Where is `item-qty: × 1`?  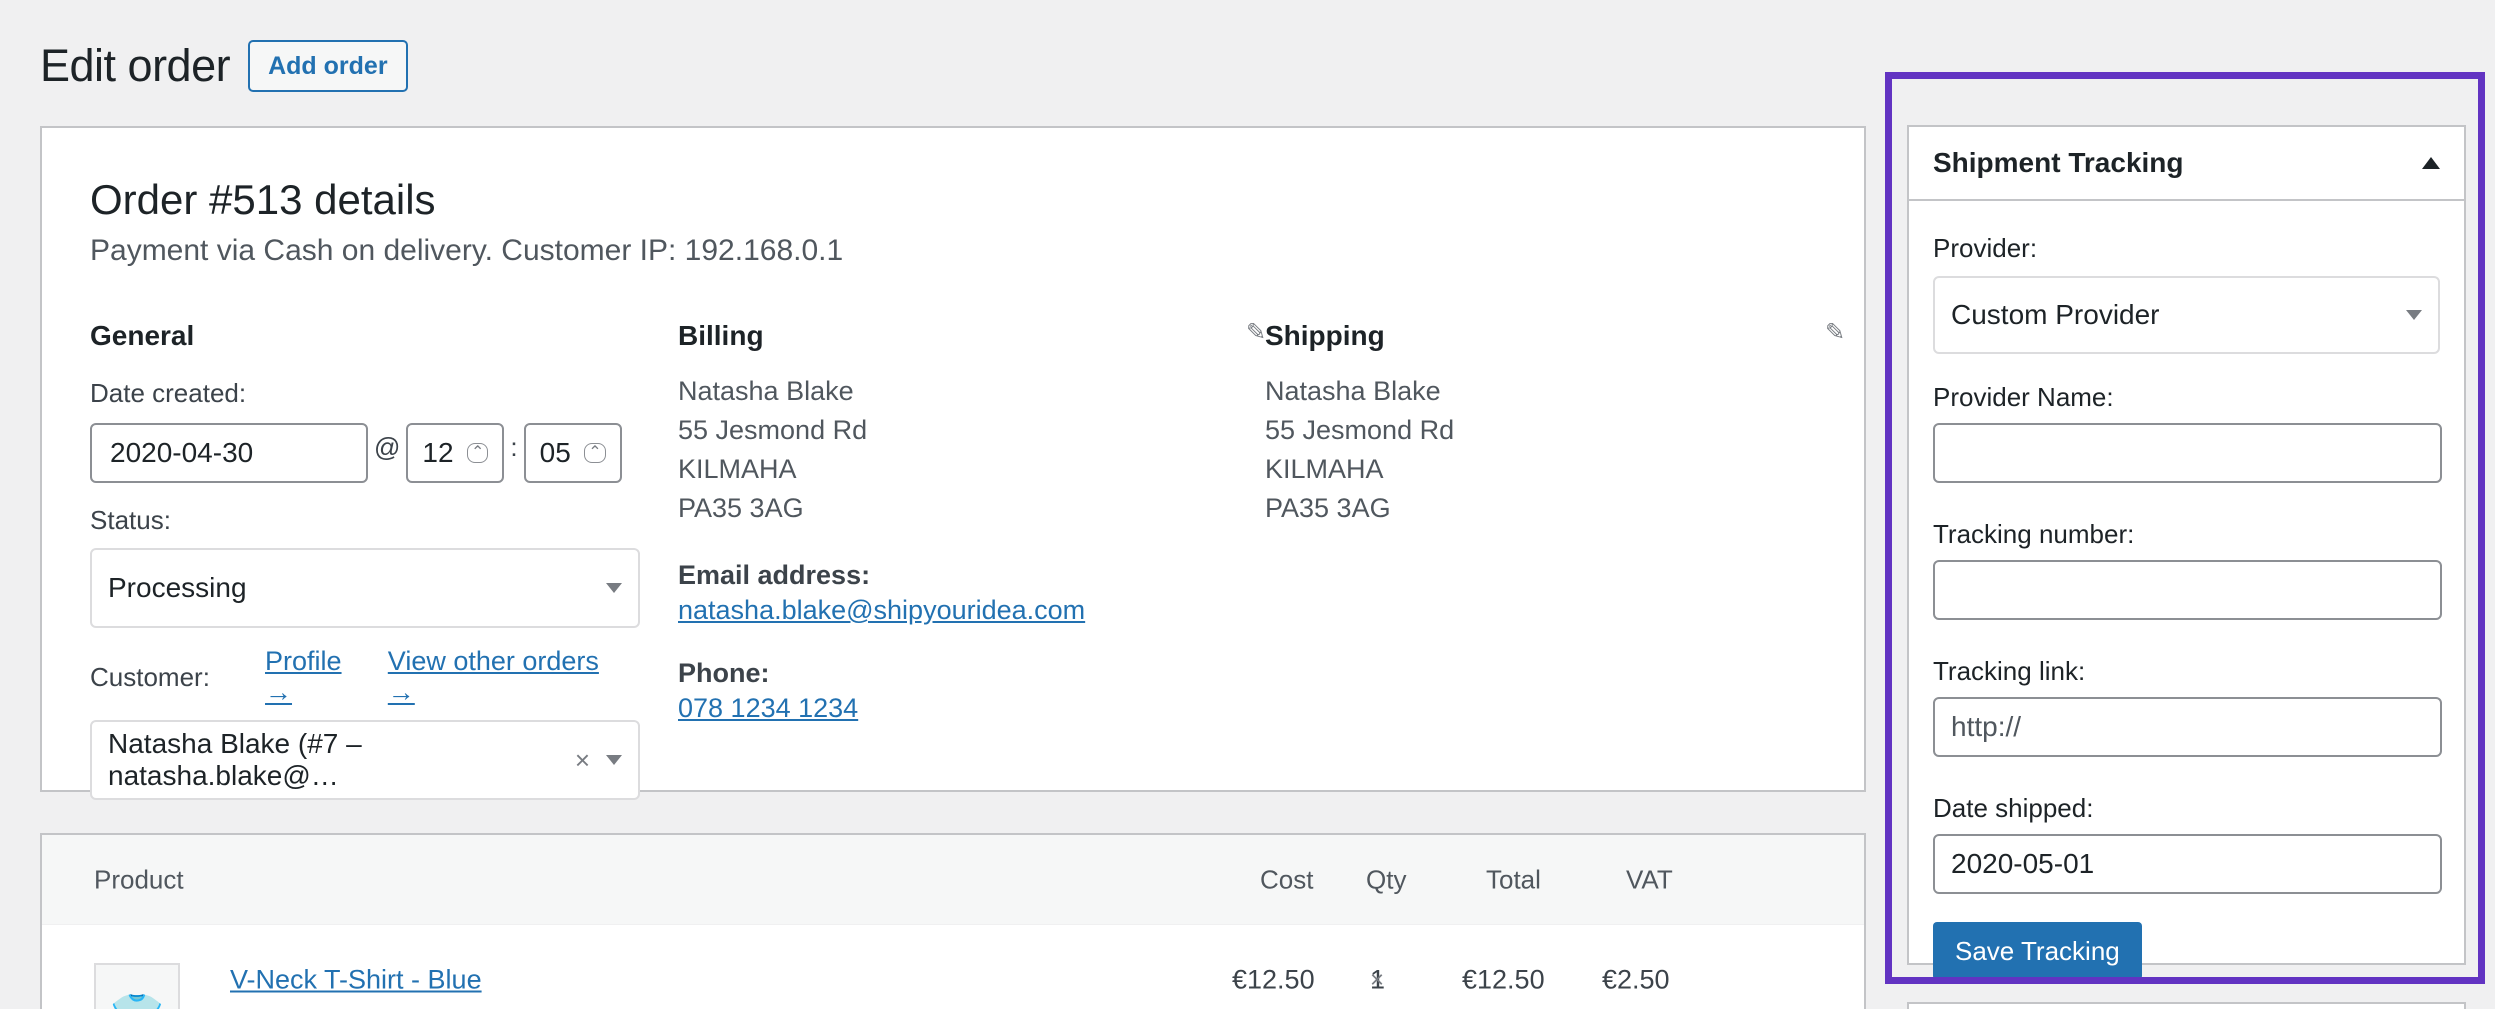 item-qty: × 1 is located at coordinates (1377, 980).